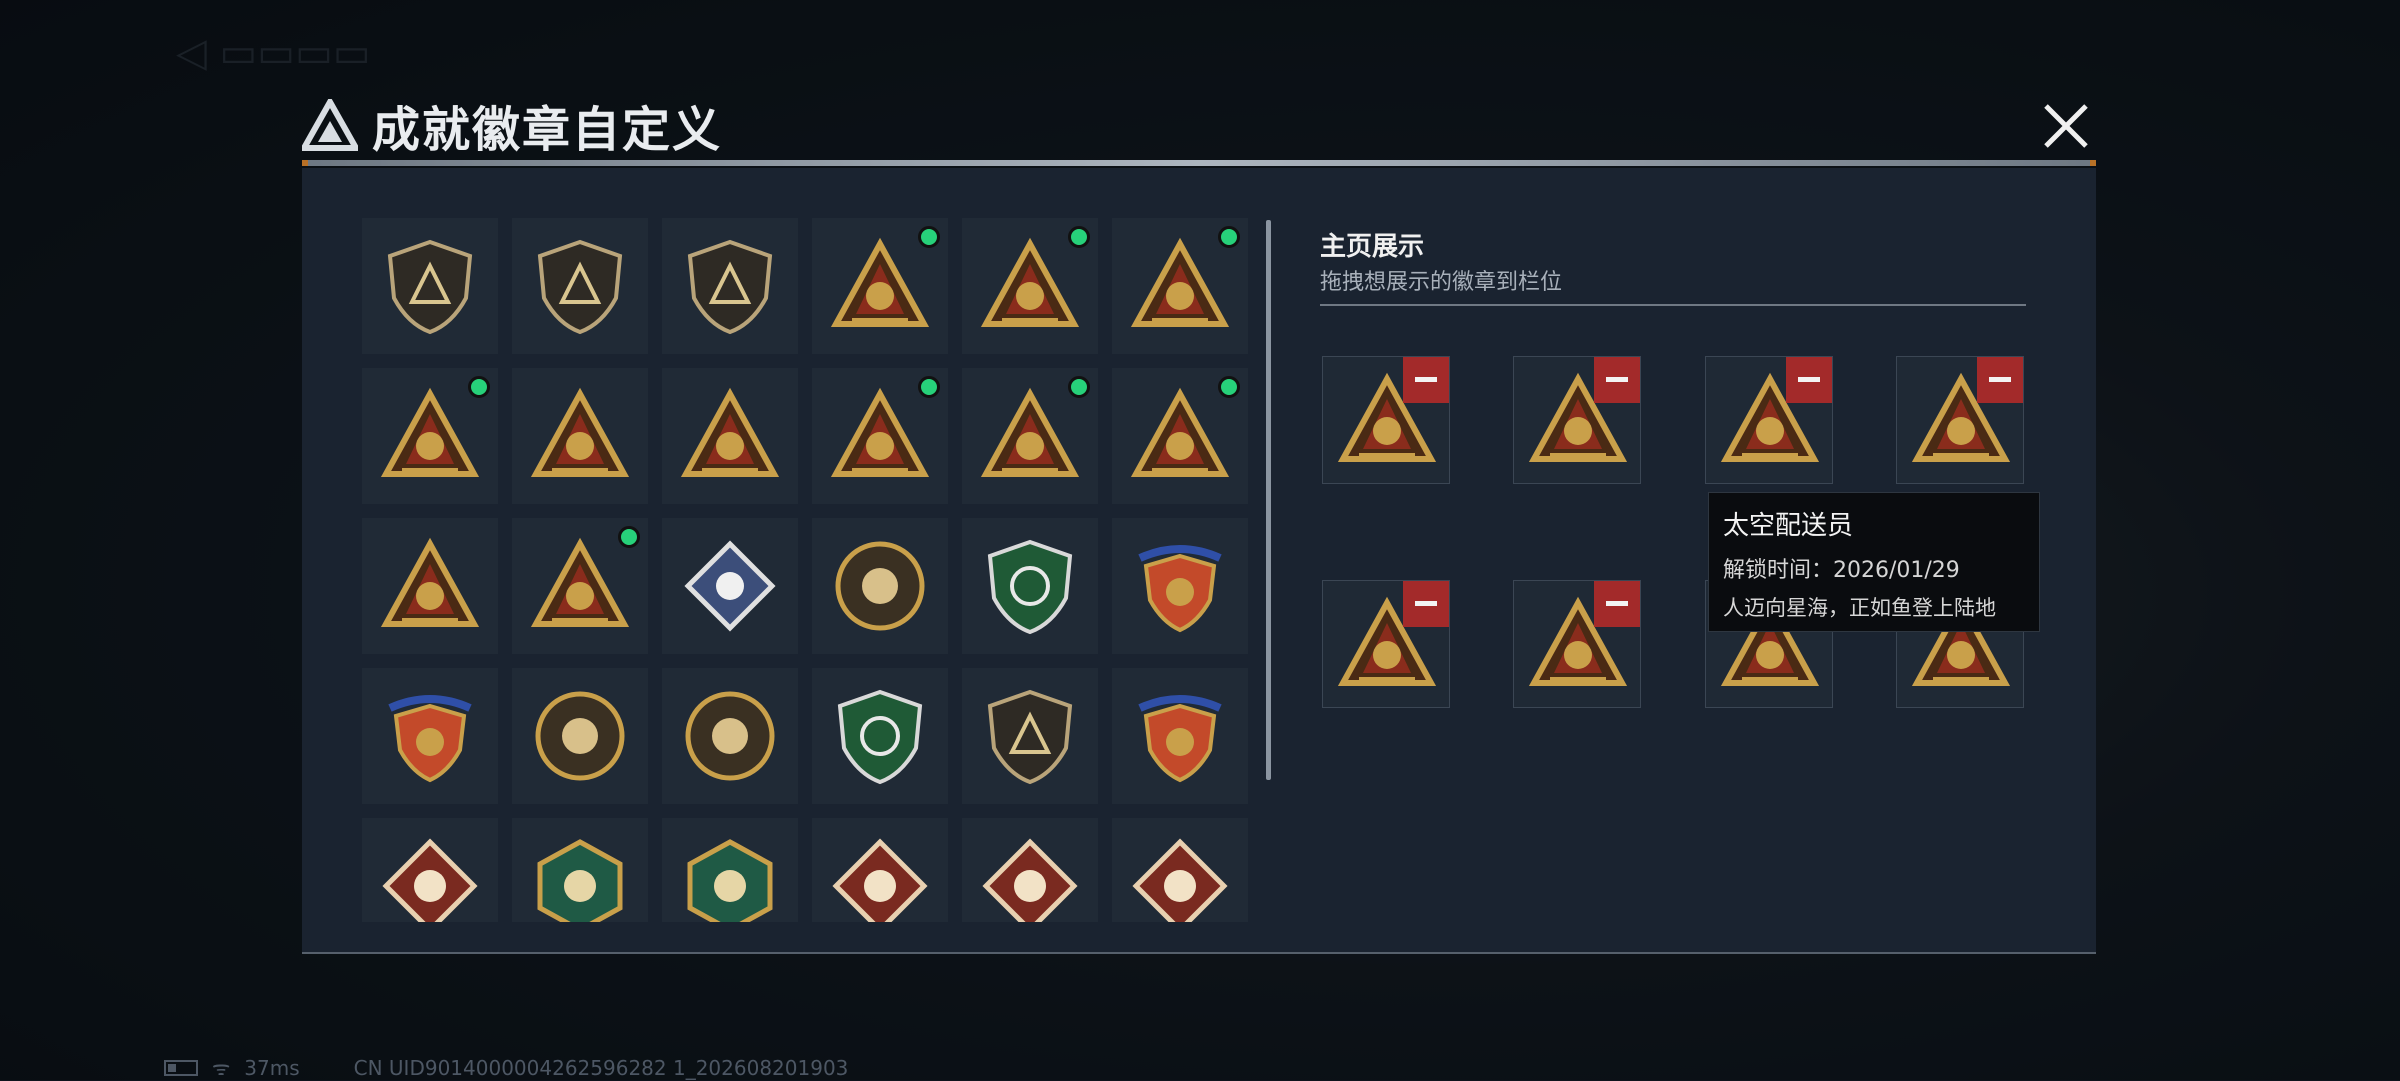  Describe the element at coordinates (1180, 739) in the screenshot. I see `swords-crest-badge-icon` at that location.